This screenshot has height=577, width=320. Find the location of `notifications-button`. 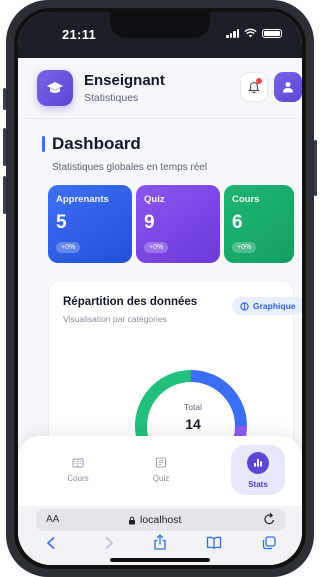

notifications-button is located at coordinates (254, 87).